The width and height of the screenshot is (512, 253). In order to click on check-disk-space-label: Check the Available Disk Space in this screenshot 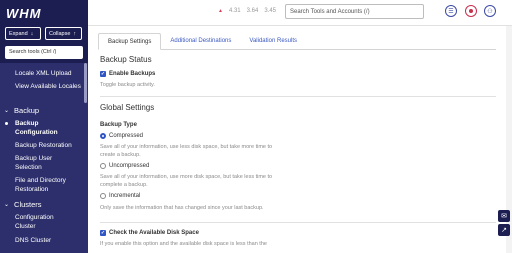, I will do `click(154, 233)`.